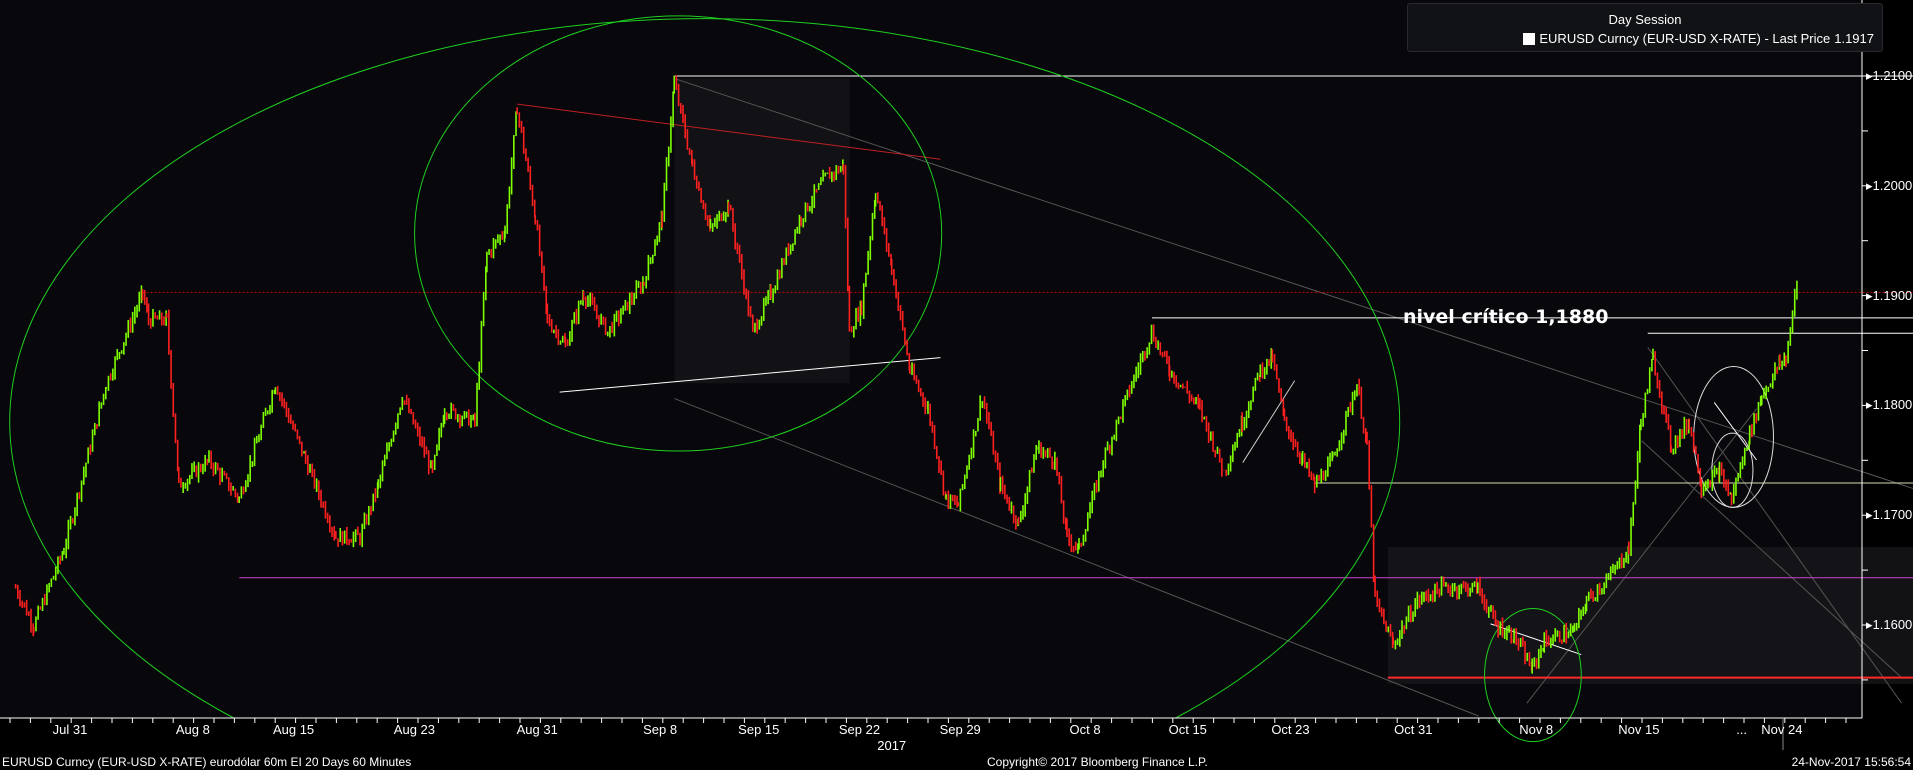 The image size is (1913, 770). What do you see at coordinates (1851, 762) in the screenshot?
I see `footer-timestamp: 24-Nov-2017 15:56:54` at bounding box center [1851, 762].